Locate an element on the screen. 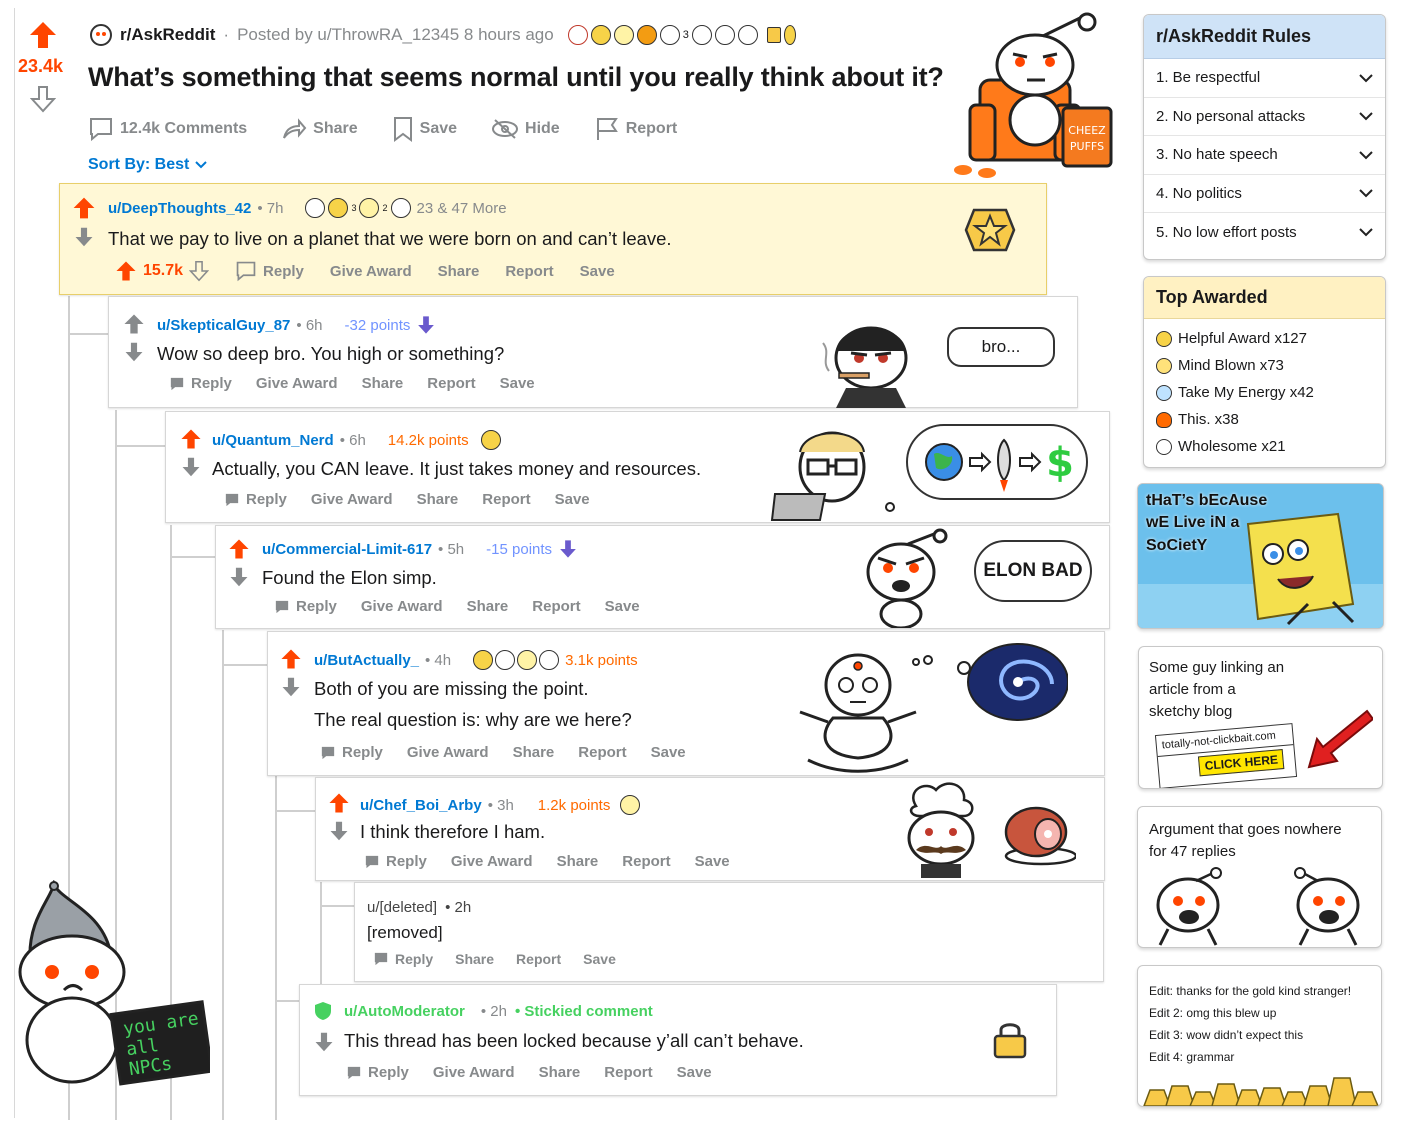  helpful-award-icon is located at coordinates (483, 660).